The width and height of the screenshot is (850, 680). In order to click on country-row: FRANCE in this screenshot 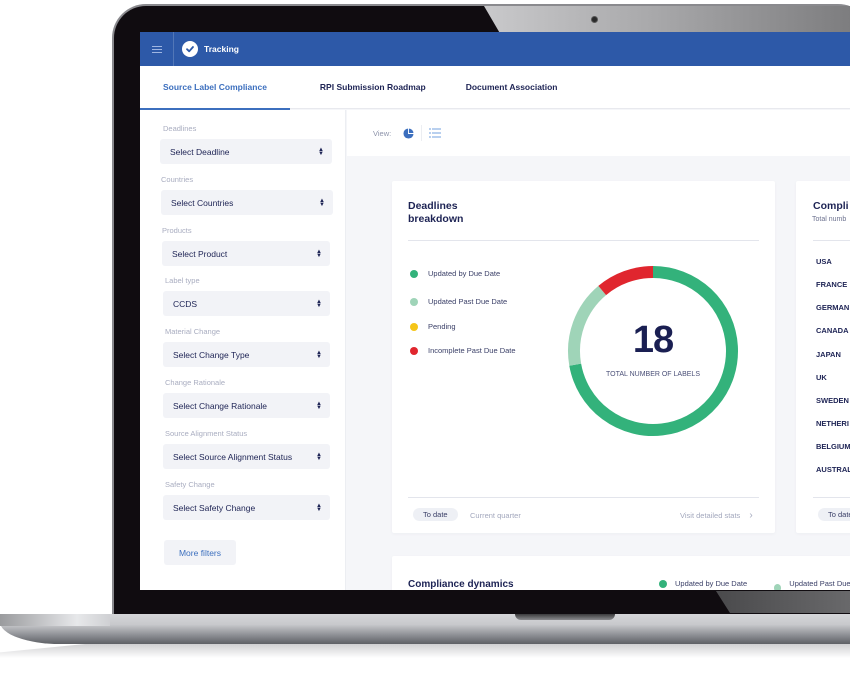, I will do `click(832, 284)`.